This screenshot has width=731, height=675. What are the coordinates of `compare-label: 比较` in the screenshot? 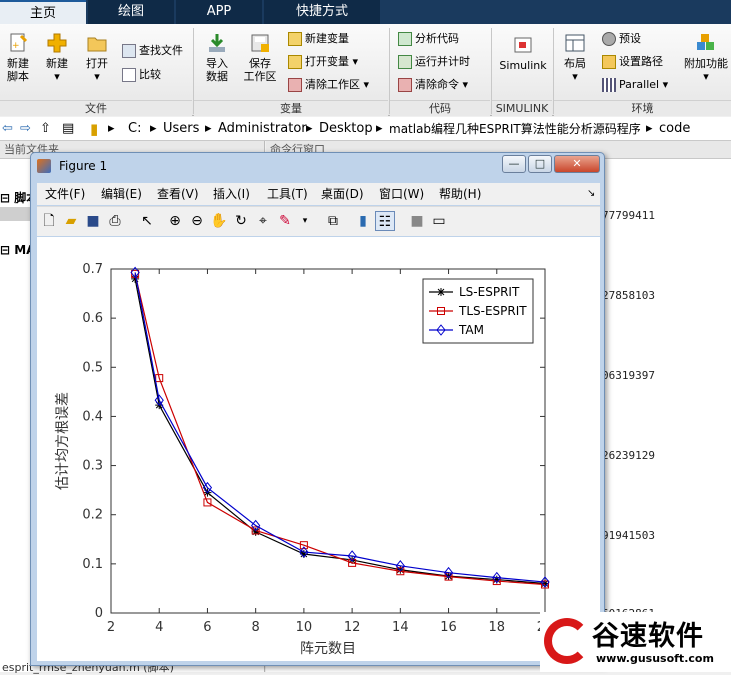 It's located at (150, 74).